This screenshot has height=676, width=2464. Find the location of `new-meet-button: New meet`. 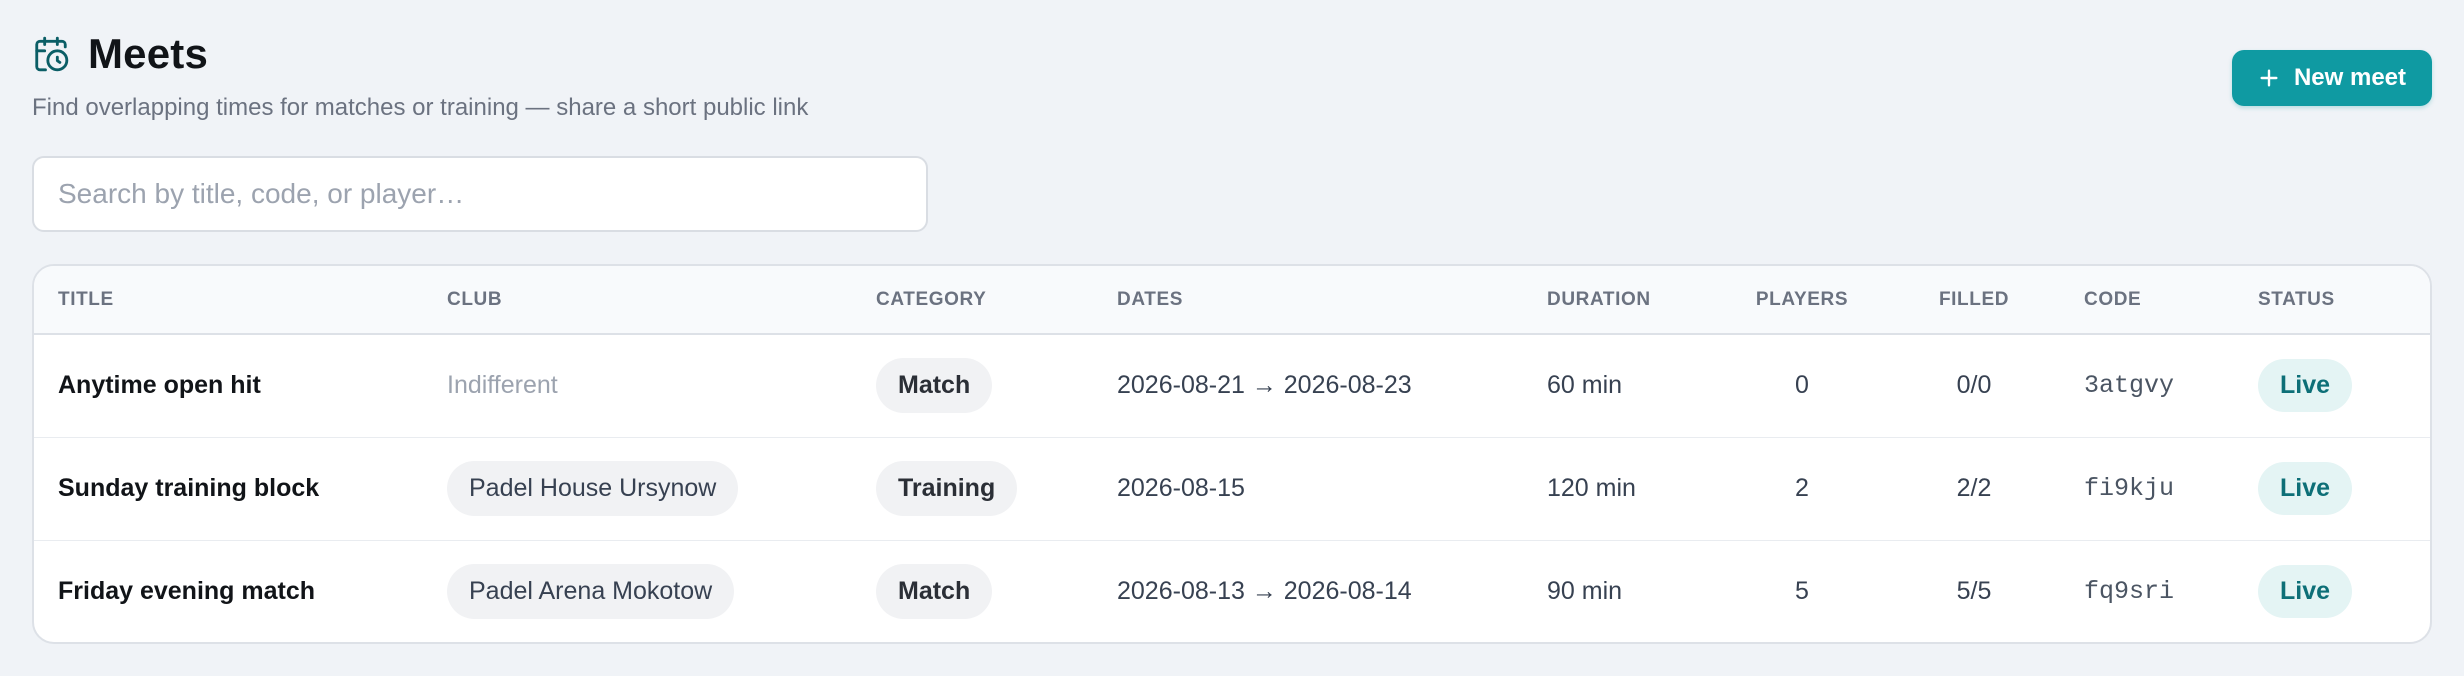

new-meet-button: New meet is located at coordinates (2332, 78).